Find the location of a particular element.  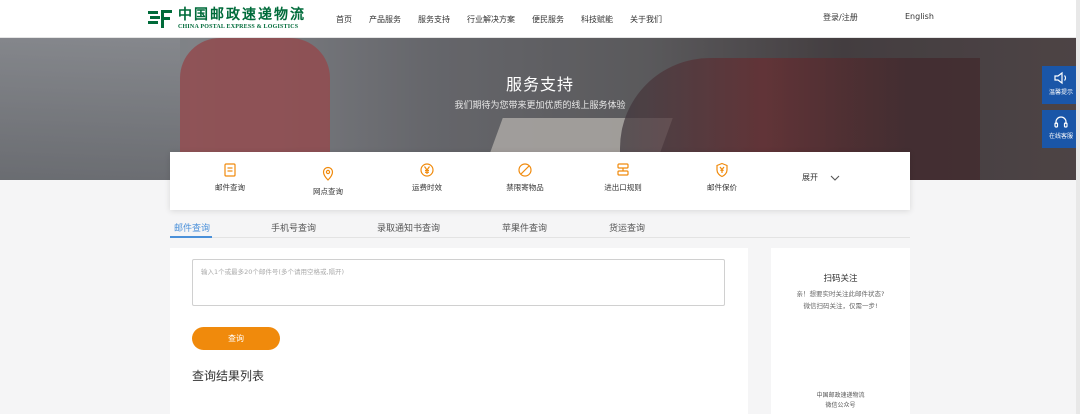

receipt-icon is located at coordinates (230, 170).